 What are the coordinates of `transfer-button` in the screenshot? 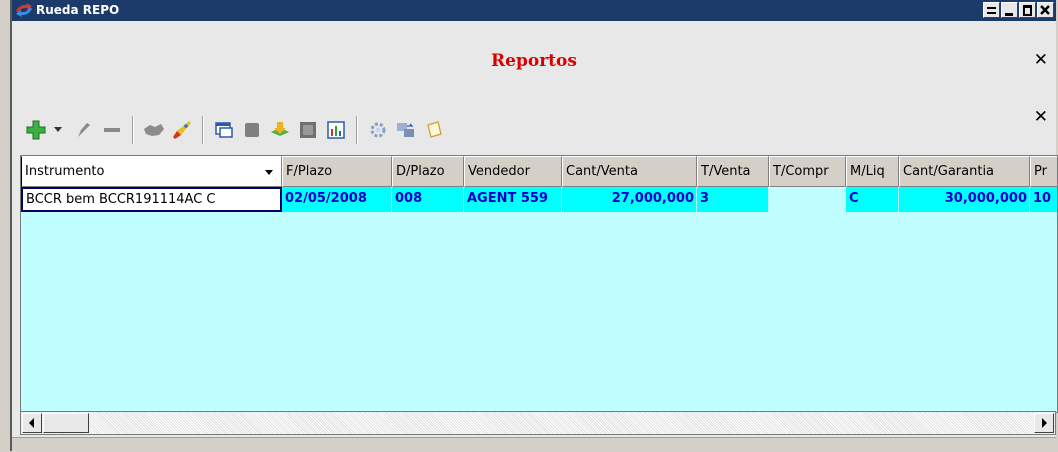 It's located at (406, 130).